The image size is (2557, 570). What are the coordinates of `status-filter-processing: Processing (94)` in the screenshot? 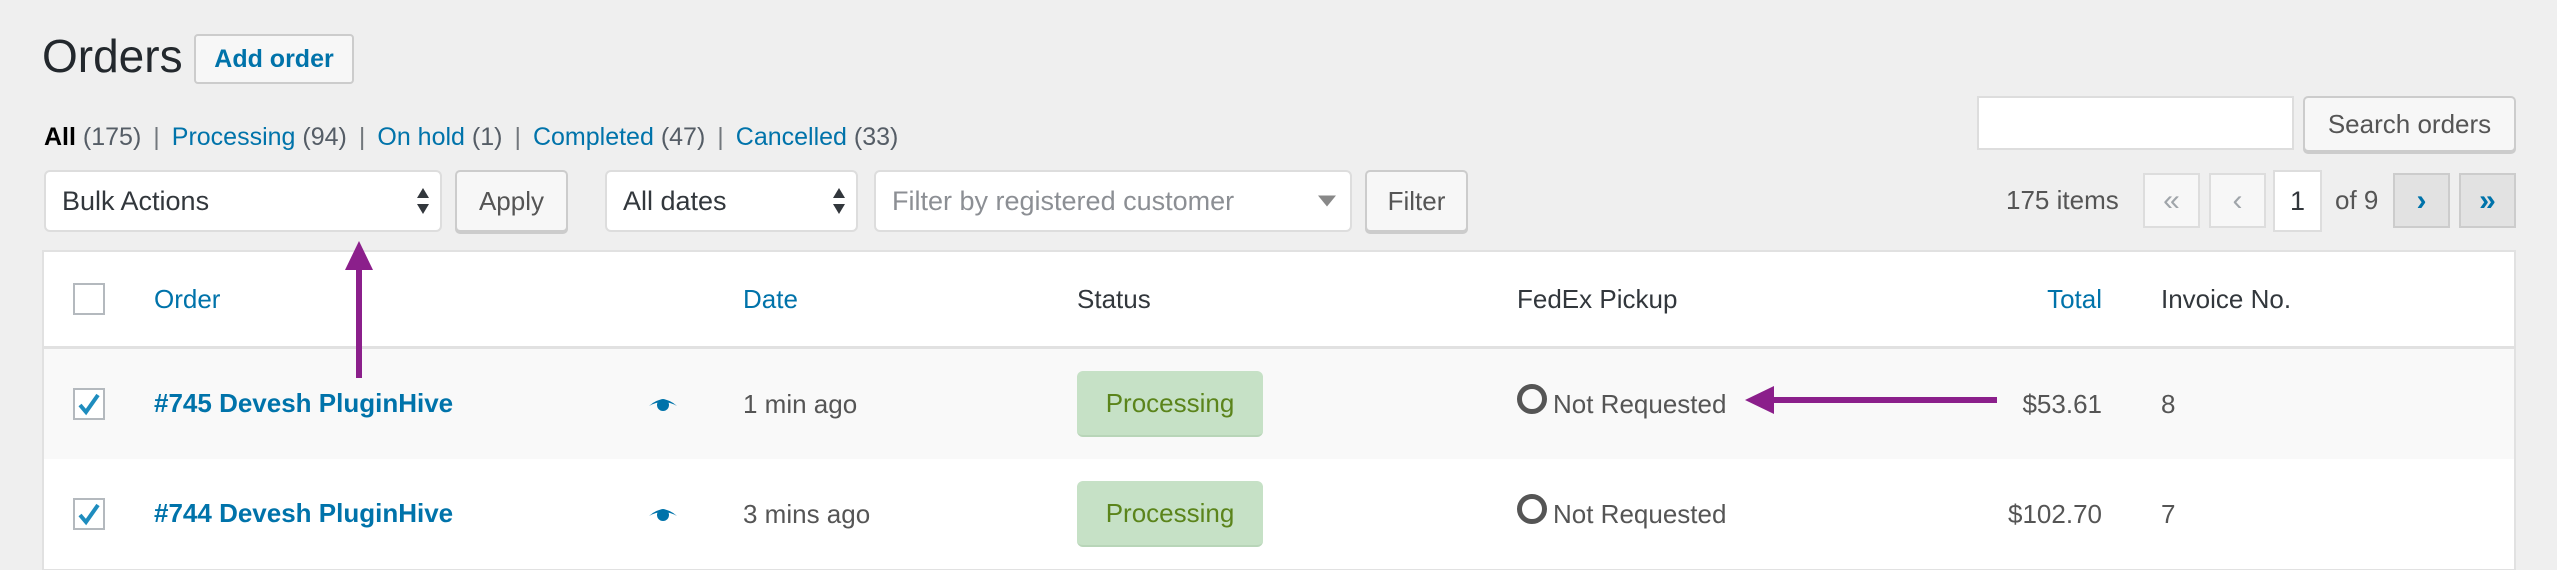 It's located at (259, 137).